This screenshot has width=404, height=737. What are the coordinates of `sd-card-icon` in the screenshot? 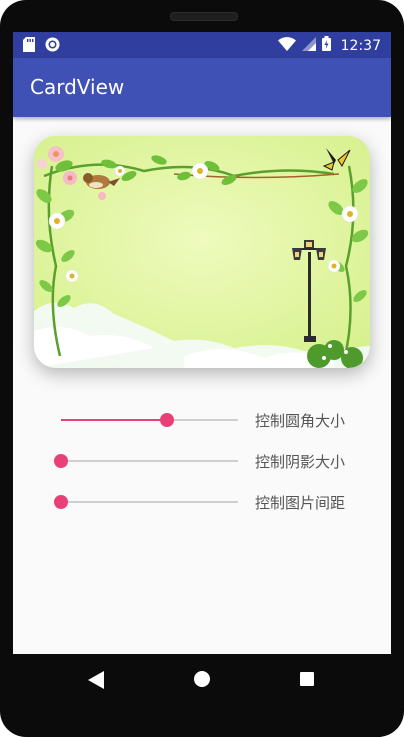 It's located at (29, 46).